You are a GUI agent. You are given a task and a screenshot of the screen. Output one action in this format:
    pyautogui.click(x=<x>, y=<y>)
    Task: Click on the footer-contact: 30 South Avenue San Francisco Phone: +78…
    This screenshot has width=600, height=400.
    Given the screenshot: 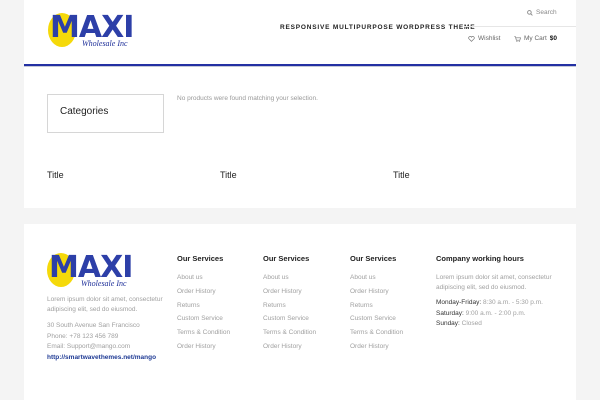 What is the action you would take?
    pyautogui.click(x=93, y=337)
    